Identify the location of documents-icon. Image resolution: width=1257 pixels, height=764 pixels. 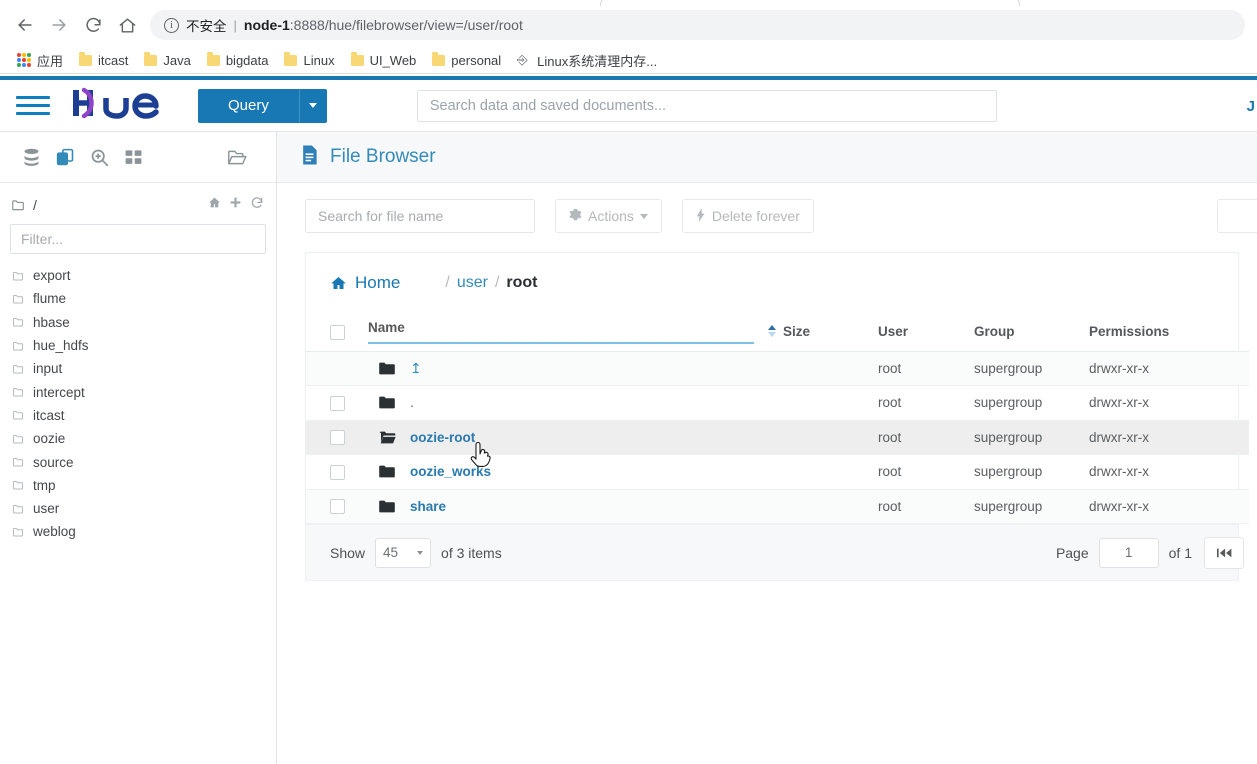
(65, 157).